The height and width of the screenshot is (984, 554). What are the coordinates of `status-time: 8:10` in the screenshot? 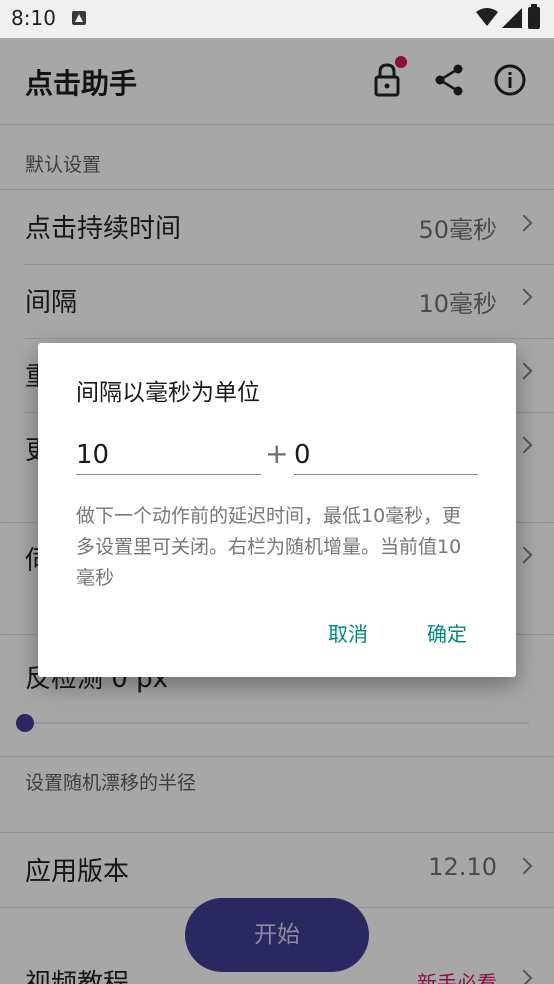 It's located at (33, 18).